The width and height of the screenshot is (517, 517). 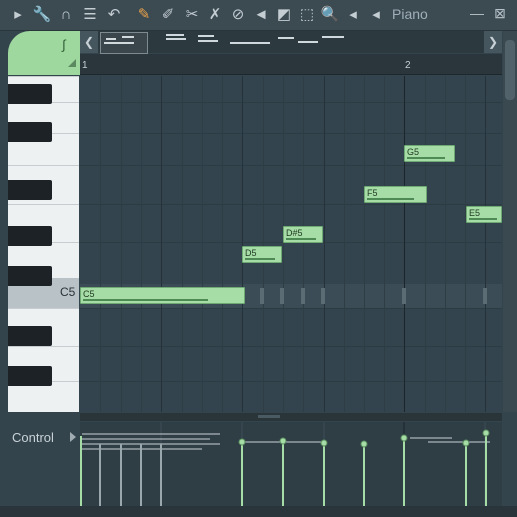 What do you see at coordinates (66, 15) in the screenshot?
I see `magnet-icon: ∩` at bounding box center [66, 15].